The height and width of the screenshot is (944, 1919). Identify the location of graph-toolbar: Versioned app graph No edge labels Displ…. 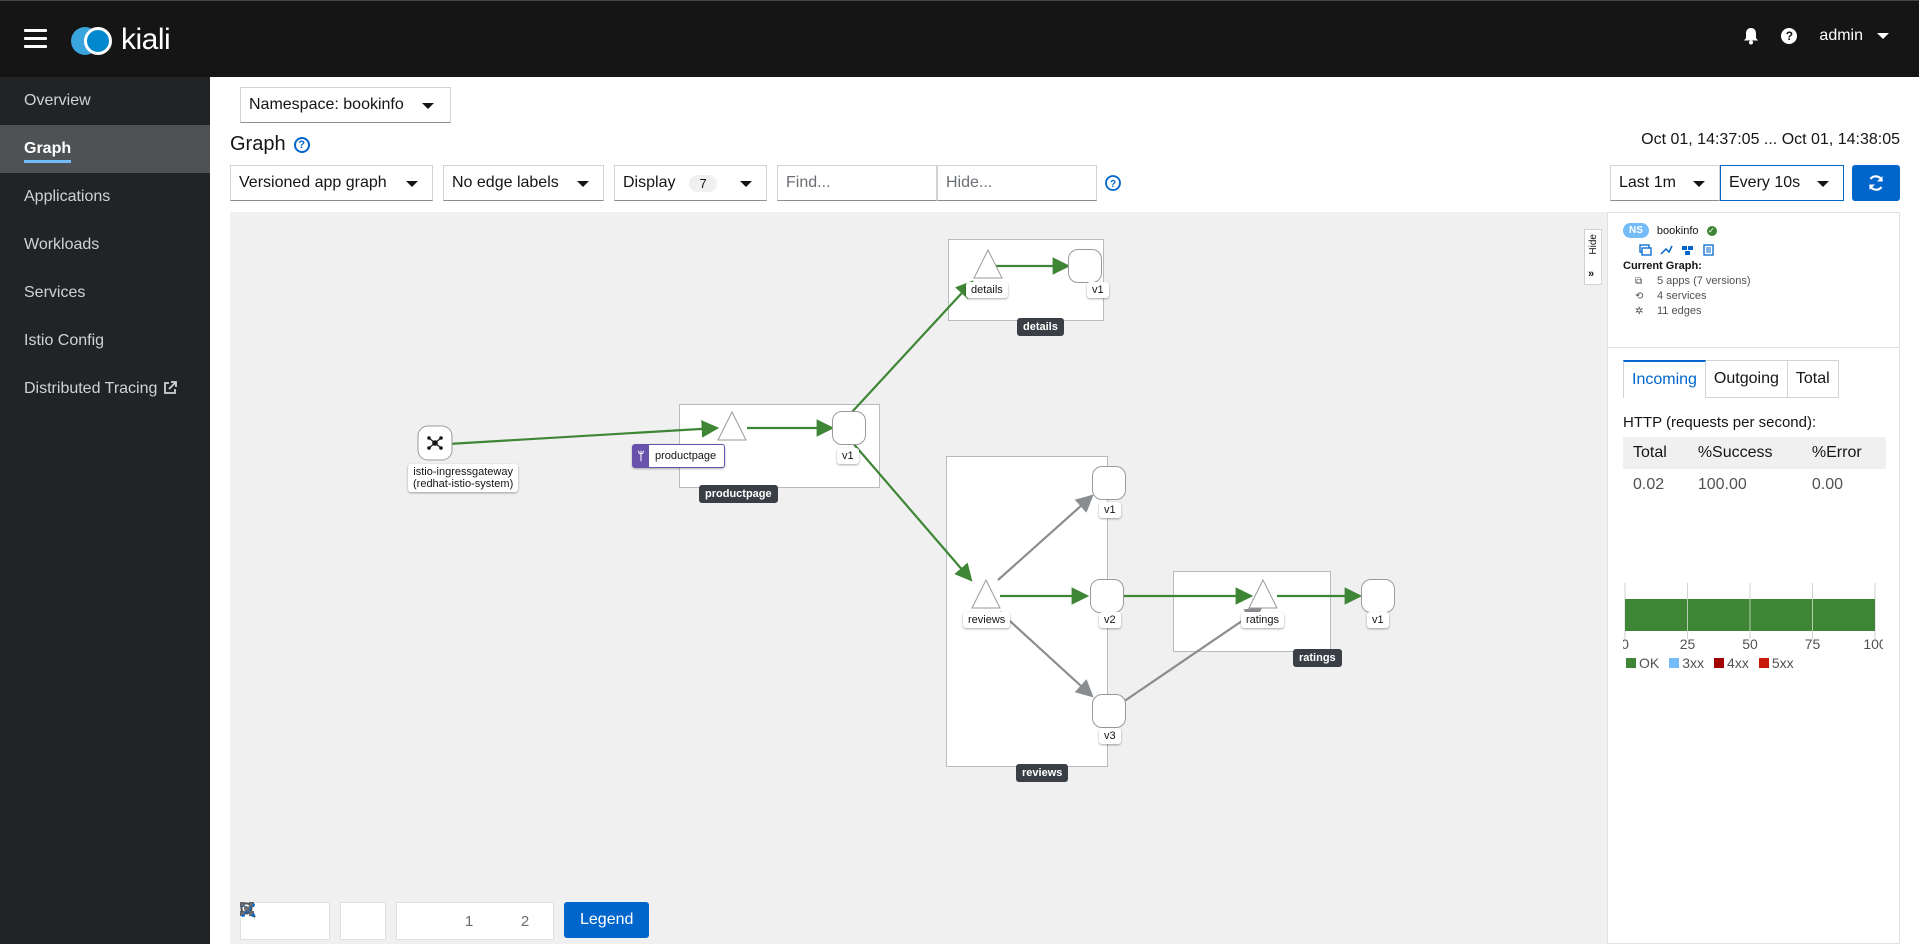
(675, 183).